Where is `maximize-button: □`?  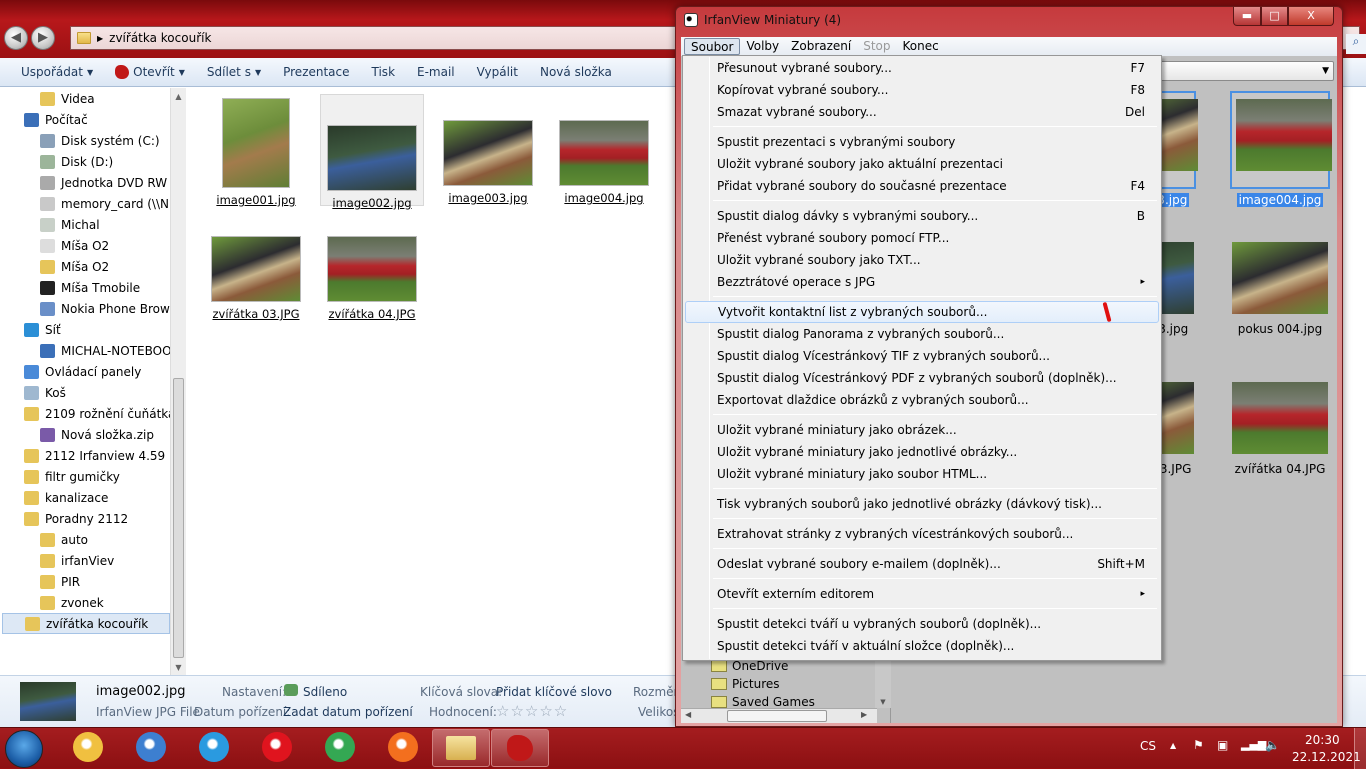 maximize-button: □ is located at coordinates (1274, 16).